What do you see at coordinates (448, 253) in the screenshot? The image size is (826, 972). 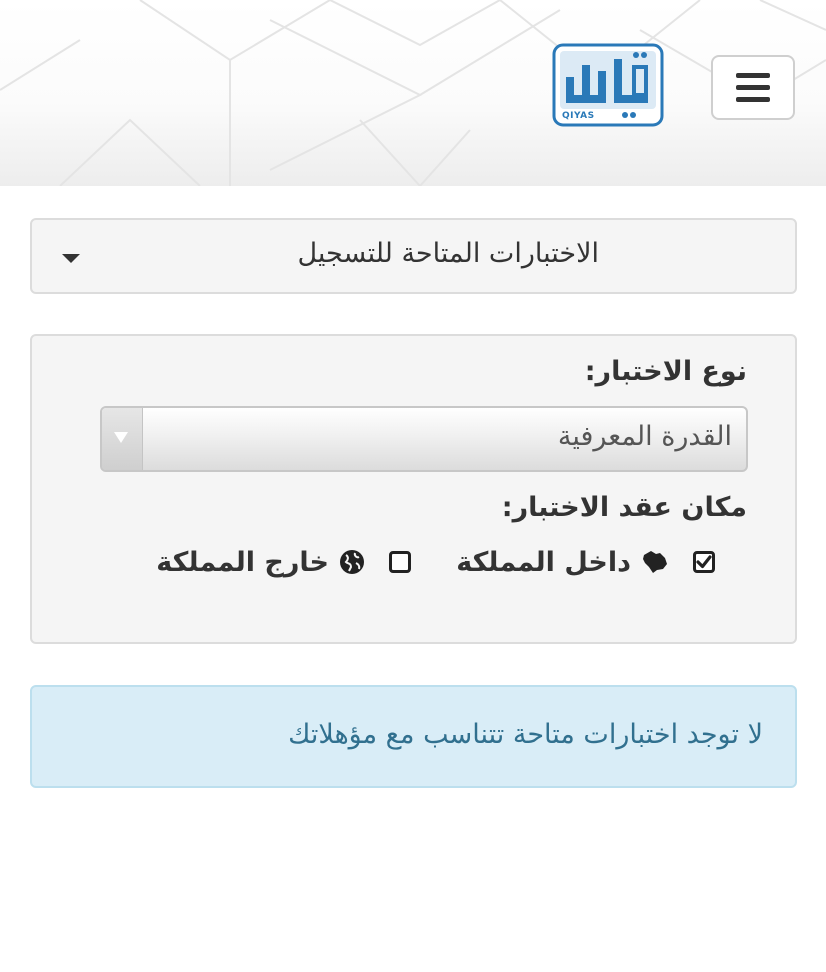 I see `available-exams-title: الاختبارات المتاحة للتسجيل` at bounding box center [448, 253].